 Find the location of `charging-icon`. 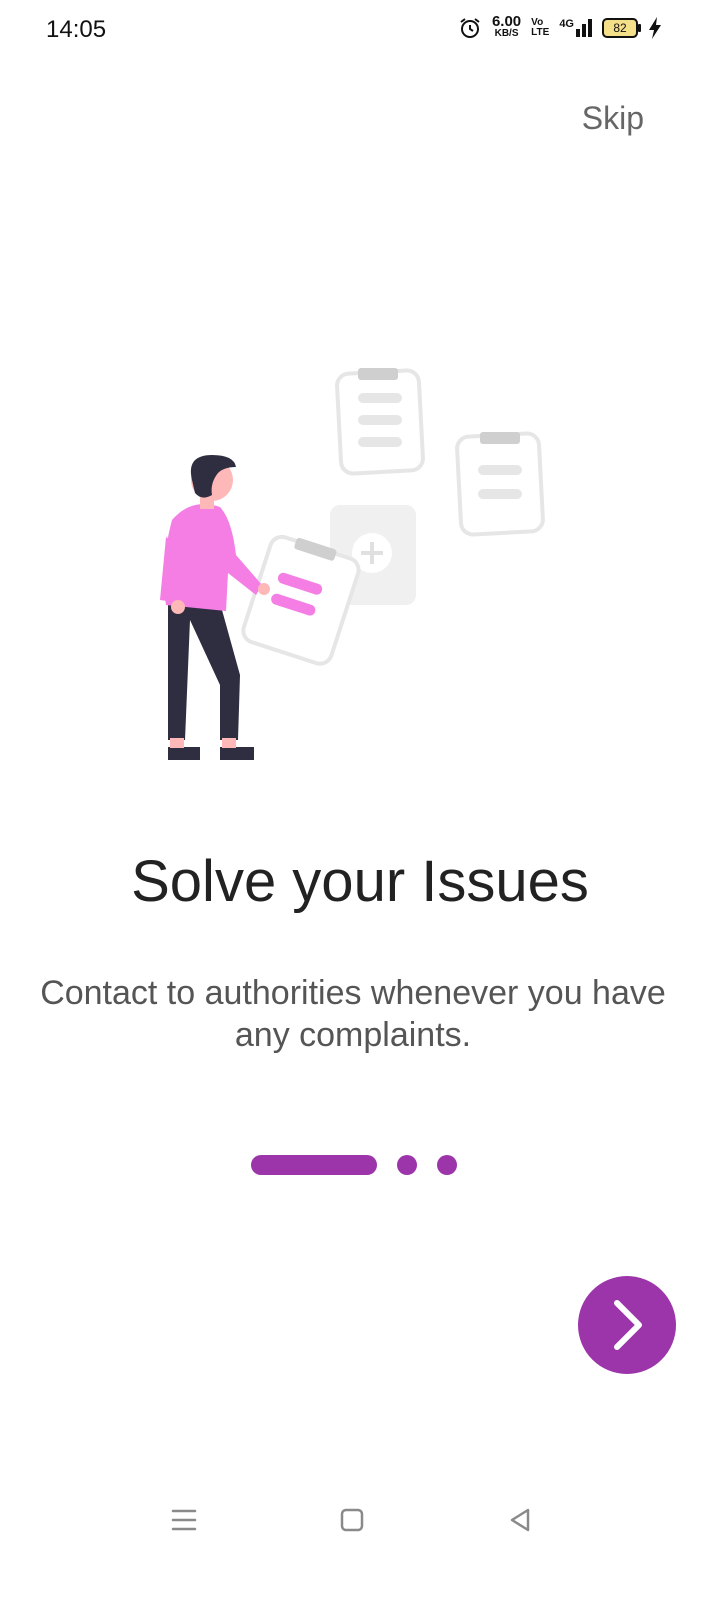

charging-icon is located at coordinates (655, 28).